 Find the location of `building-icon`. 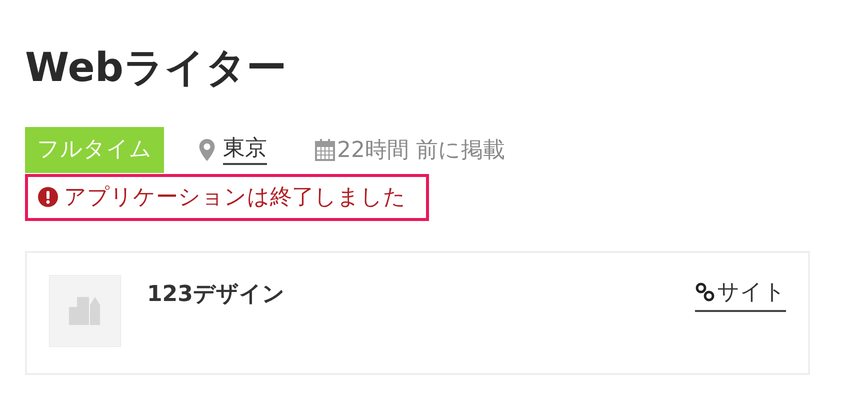

building-icon is located at coordinates (85, 311).